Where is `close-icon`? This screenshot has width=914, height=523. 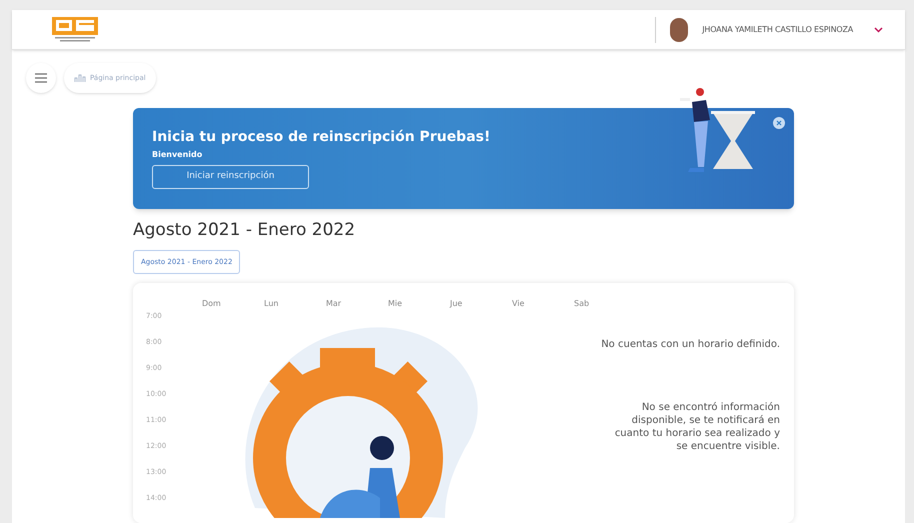 close-icon is located at coordinates (779, 123).